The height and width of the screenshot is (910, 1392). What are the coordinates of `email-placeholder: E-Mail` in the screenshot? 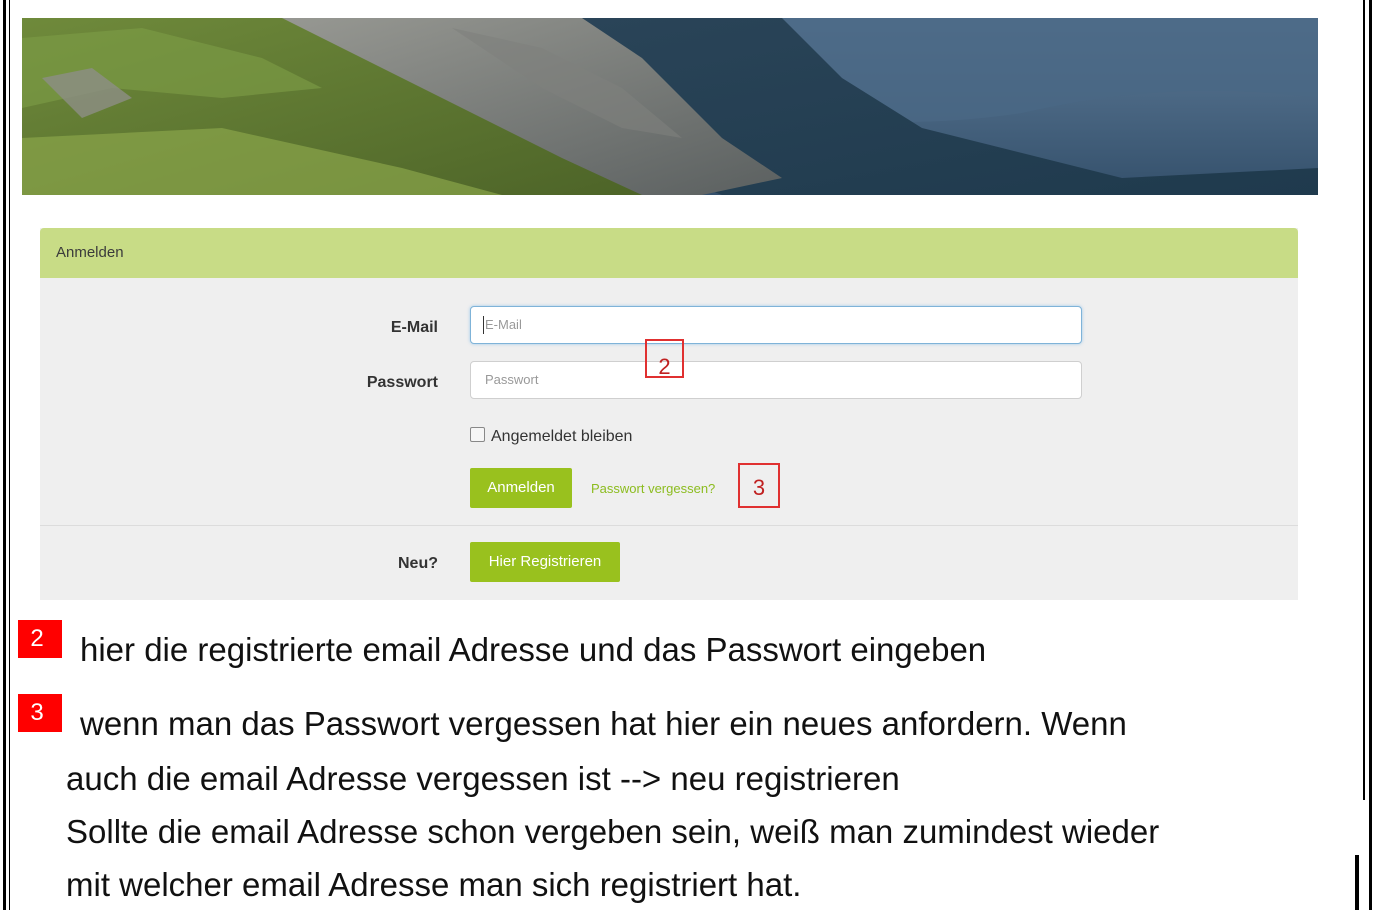 It's located at (503, 324).